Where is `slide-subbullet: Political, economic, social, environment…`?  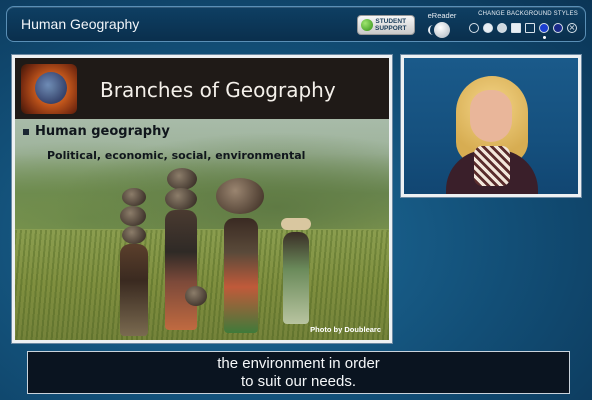 slide-subbullet: Political, economic, social, environment… is located at coordinates (176, 155).